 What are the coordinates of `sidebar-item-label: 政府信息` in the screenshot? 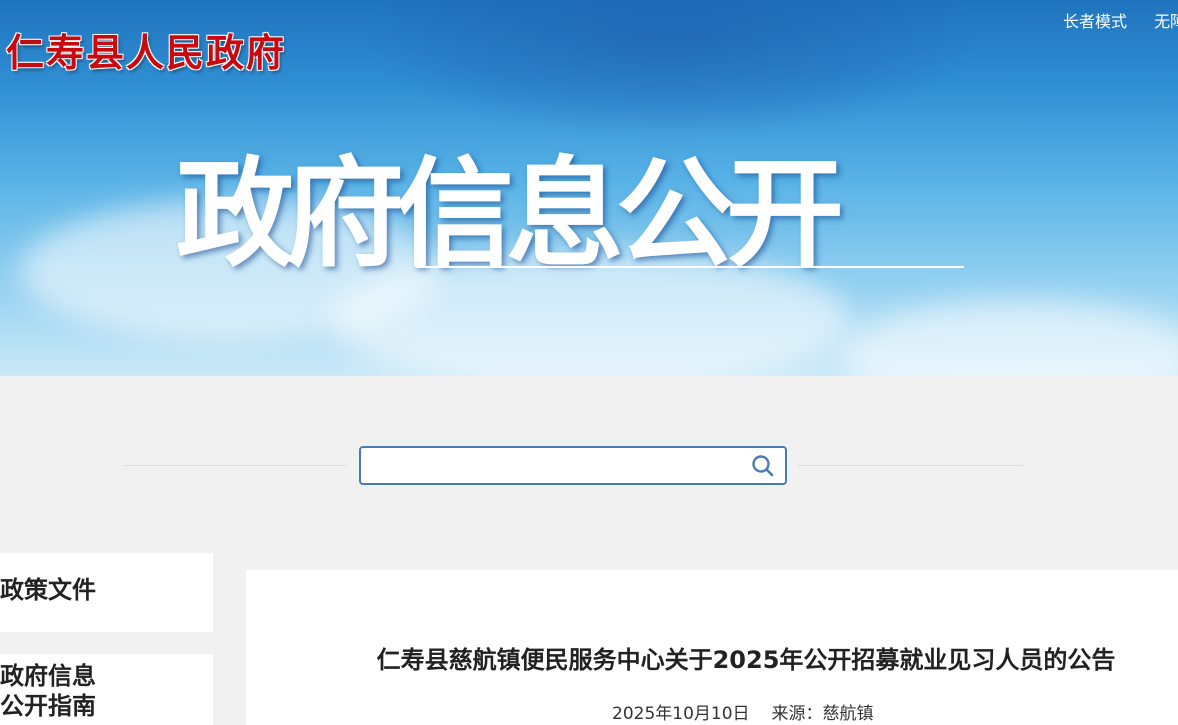 It's located at (48, 676).